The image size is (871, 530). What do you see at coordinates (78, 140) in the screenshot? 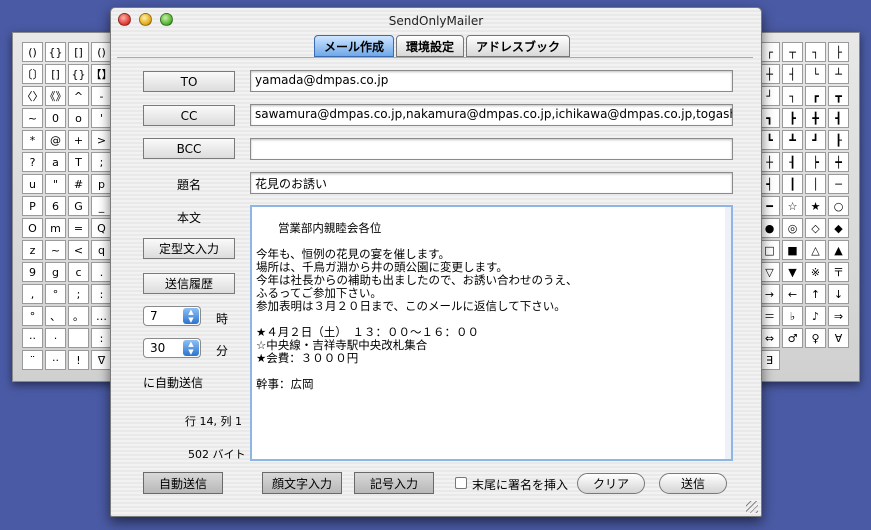
I see `left-palette-cell: +` at bounding box center [78, 140].